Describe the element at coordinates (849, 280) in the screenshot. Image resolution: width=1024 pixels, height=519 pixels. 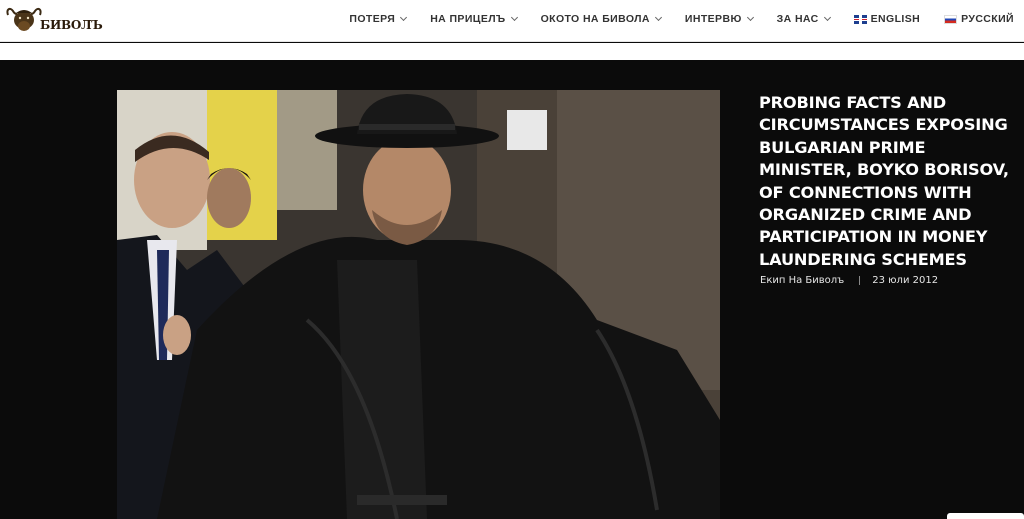
I see `article-meta: Екип На Биволъ 23 юли 2012` at that location.